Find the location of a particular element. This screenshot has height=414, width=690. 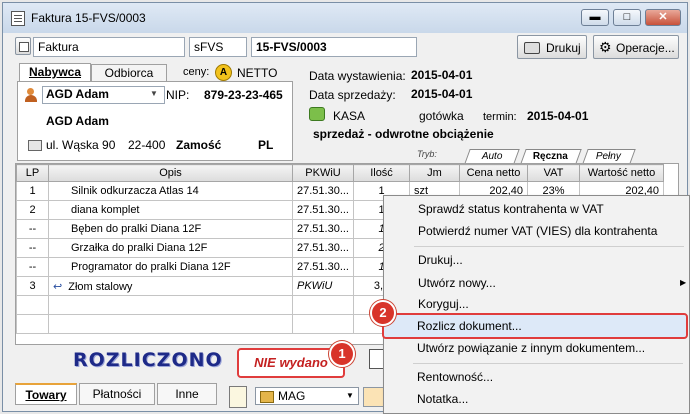

step-badge-1: 1 is located at coordinates (342, 354).